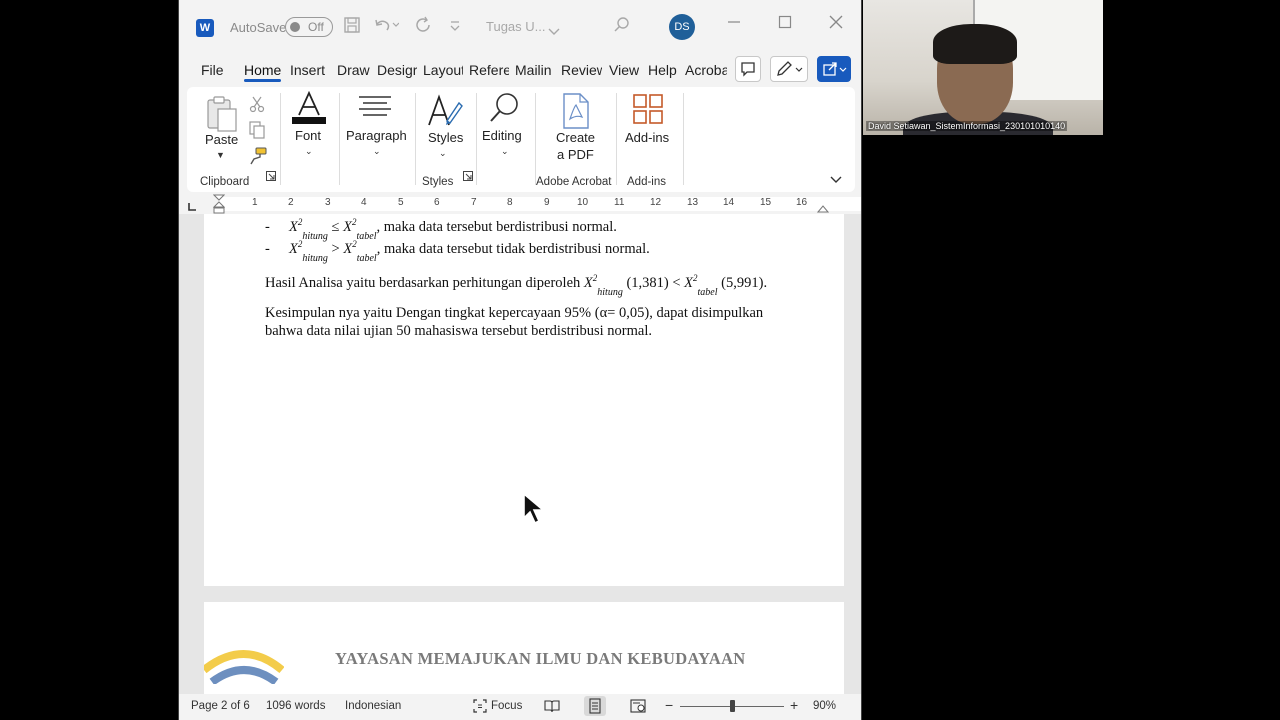  Describe the element at coordinates (522, 648) in the screenshot. I see `page-3: YAYASAN MEMAJUKAN ILMU DAN KEBUDAYAAN` at that location.